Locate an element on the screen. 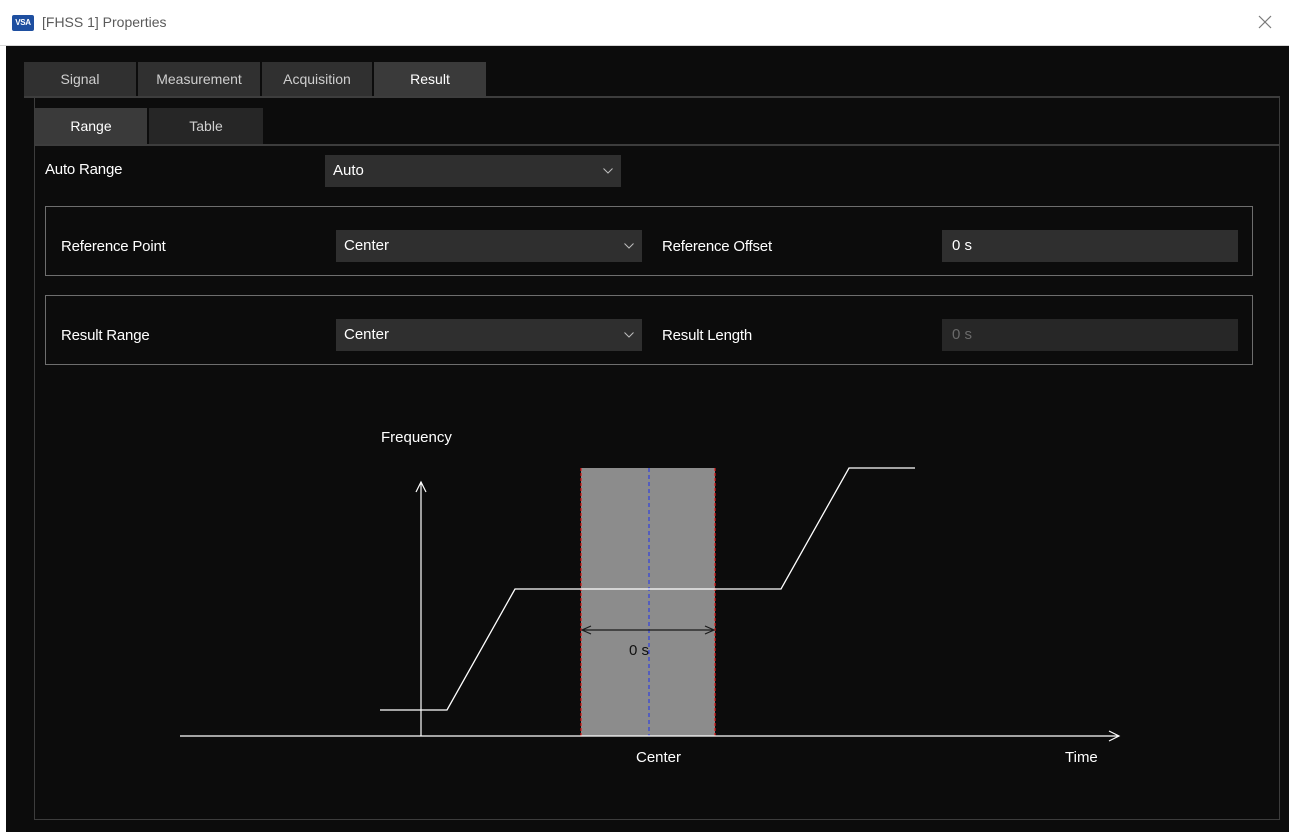 The width and height of the screenshot is (1289, 832). tab-signal: Signal is located at coordinates (80, 79).